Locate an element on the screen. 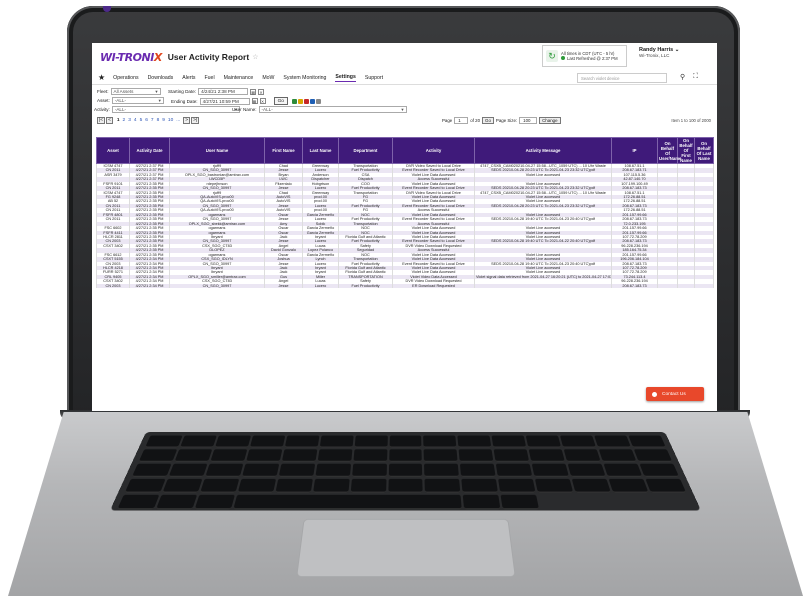  page-link-3: 3 is located at coordinates (129, 120).